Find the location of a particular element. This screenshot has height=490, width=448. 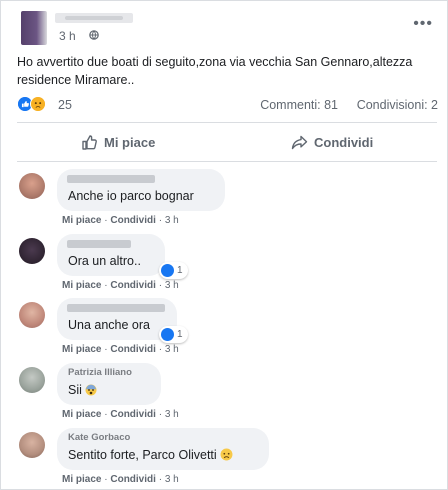

comment-text: Sii is located at coordinates (82, 390).